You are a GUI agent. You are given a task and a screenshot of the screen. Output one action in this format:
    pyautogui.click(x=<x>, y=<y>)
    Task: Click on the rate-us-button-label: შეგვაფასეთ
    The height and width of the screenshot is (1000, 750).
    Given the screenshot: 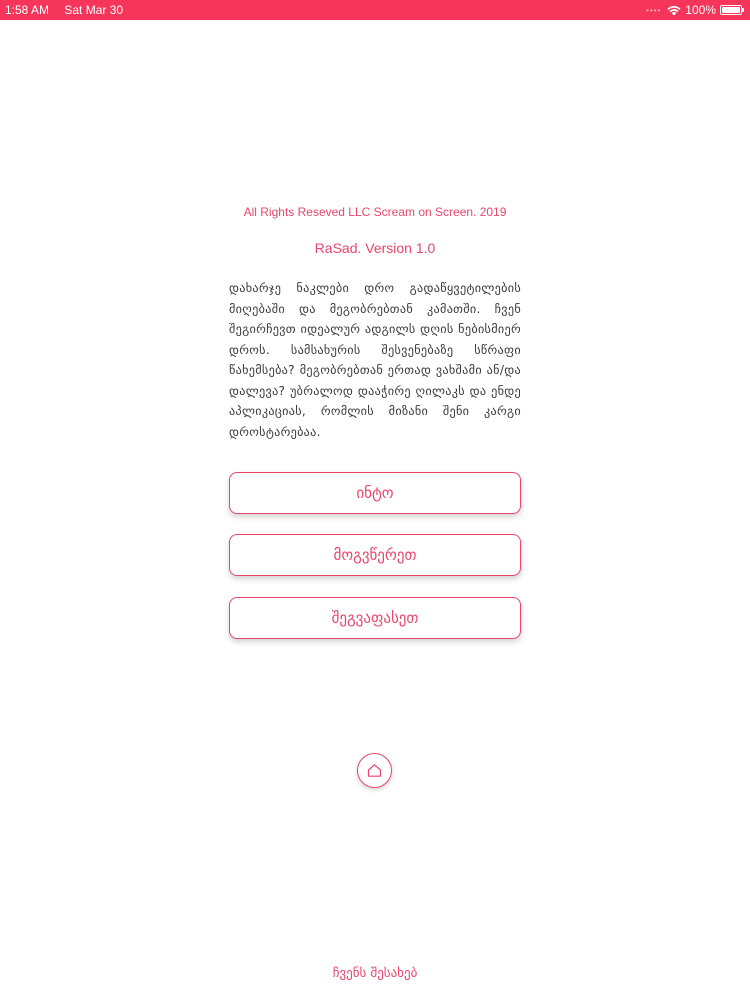 What is the action you would take?
    pyautogui.click(x=375, y=618)
    